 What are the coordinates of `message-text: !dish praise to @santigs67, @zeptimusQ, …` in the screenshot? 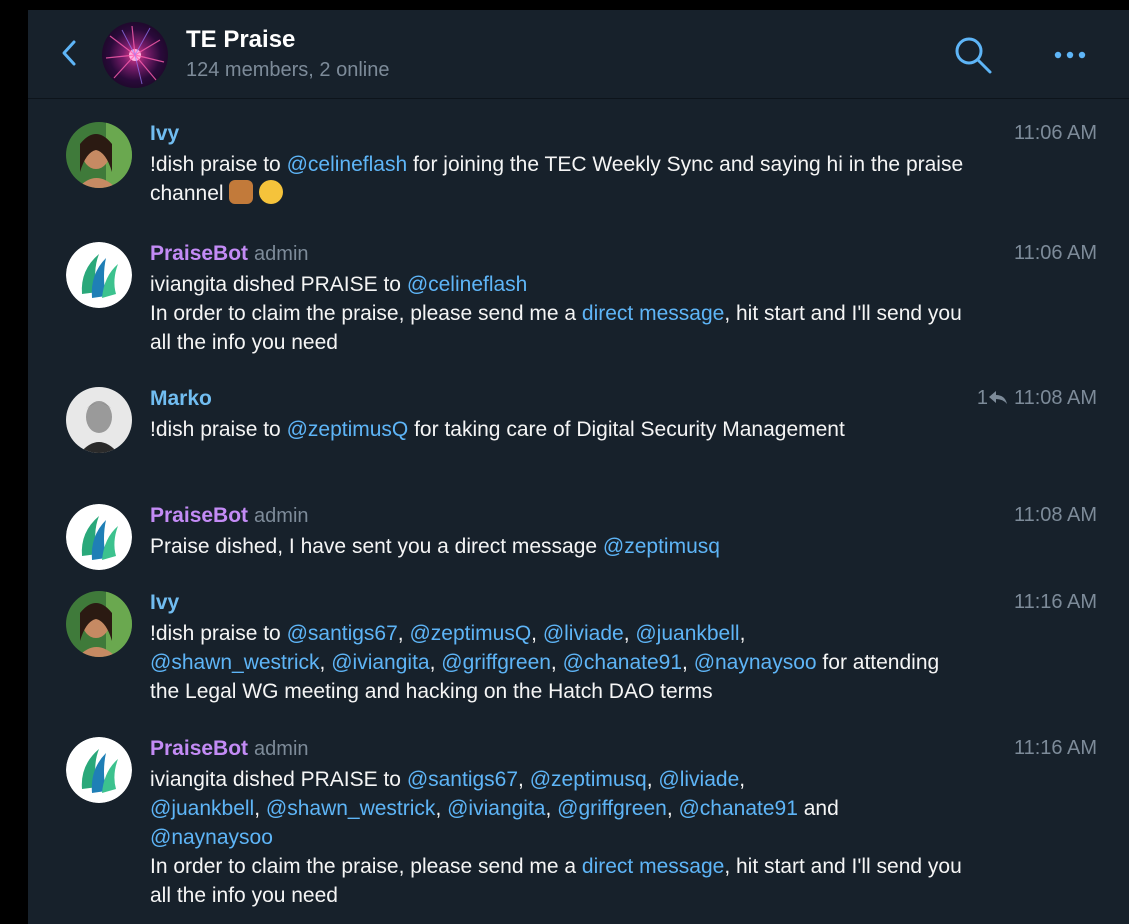 It's located at (545, 662).